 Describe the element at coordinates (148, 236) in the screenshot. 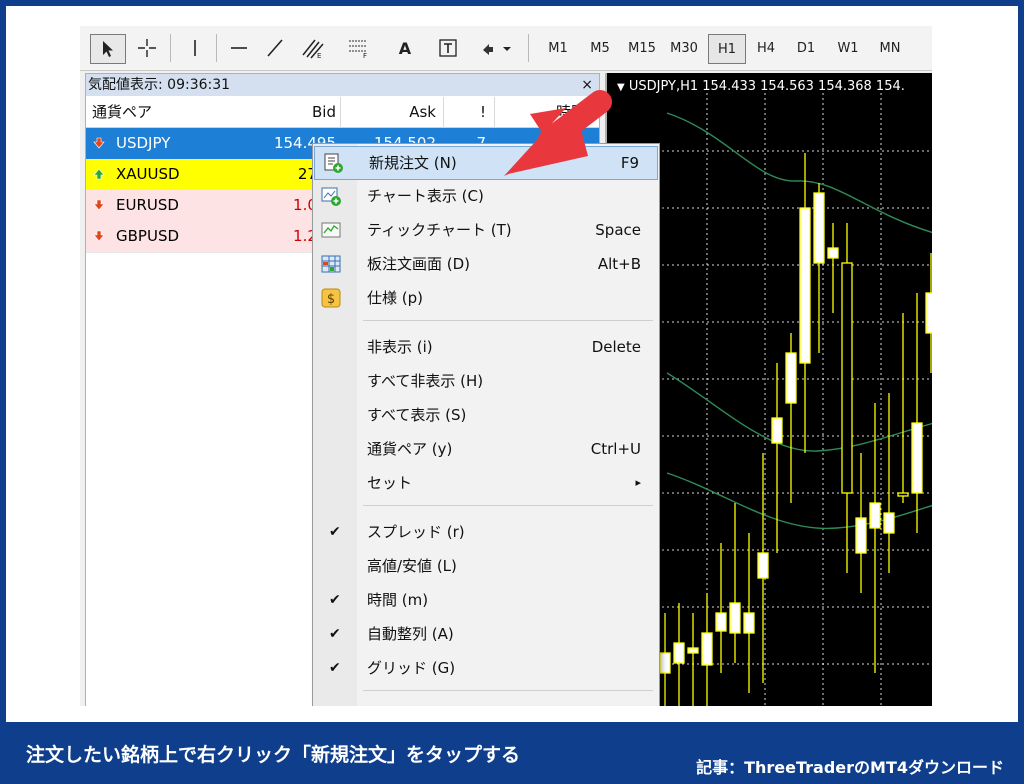

I see `symbol-cell: GBPUSD` at that location.